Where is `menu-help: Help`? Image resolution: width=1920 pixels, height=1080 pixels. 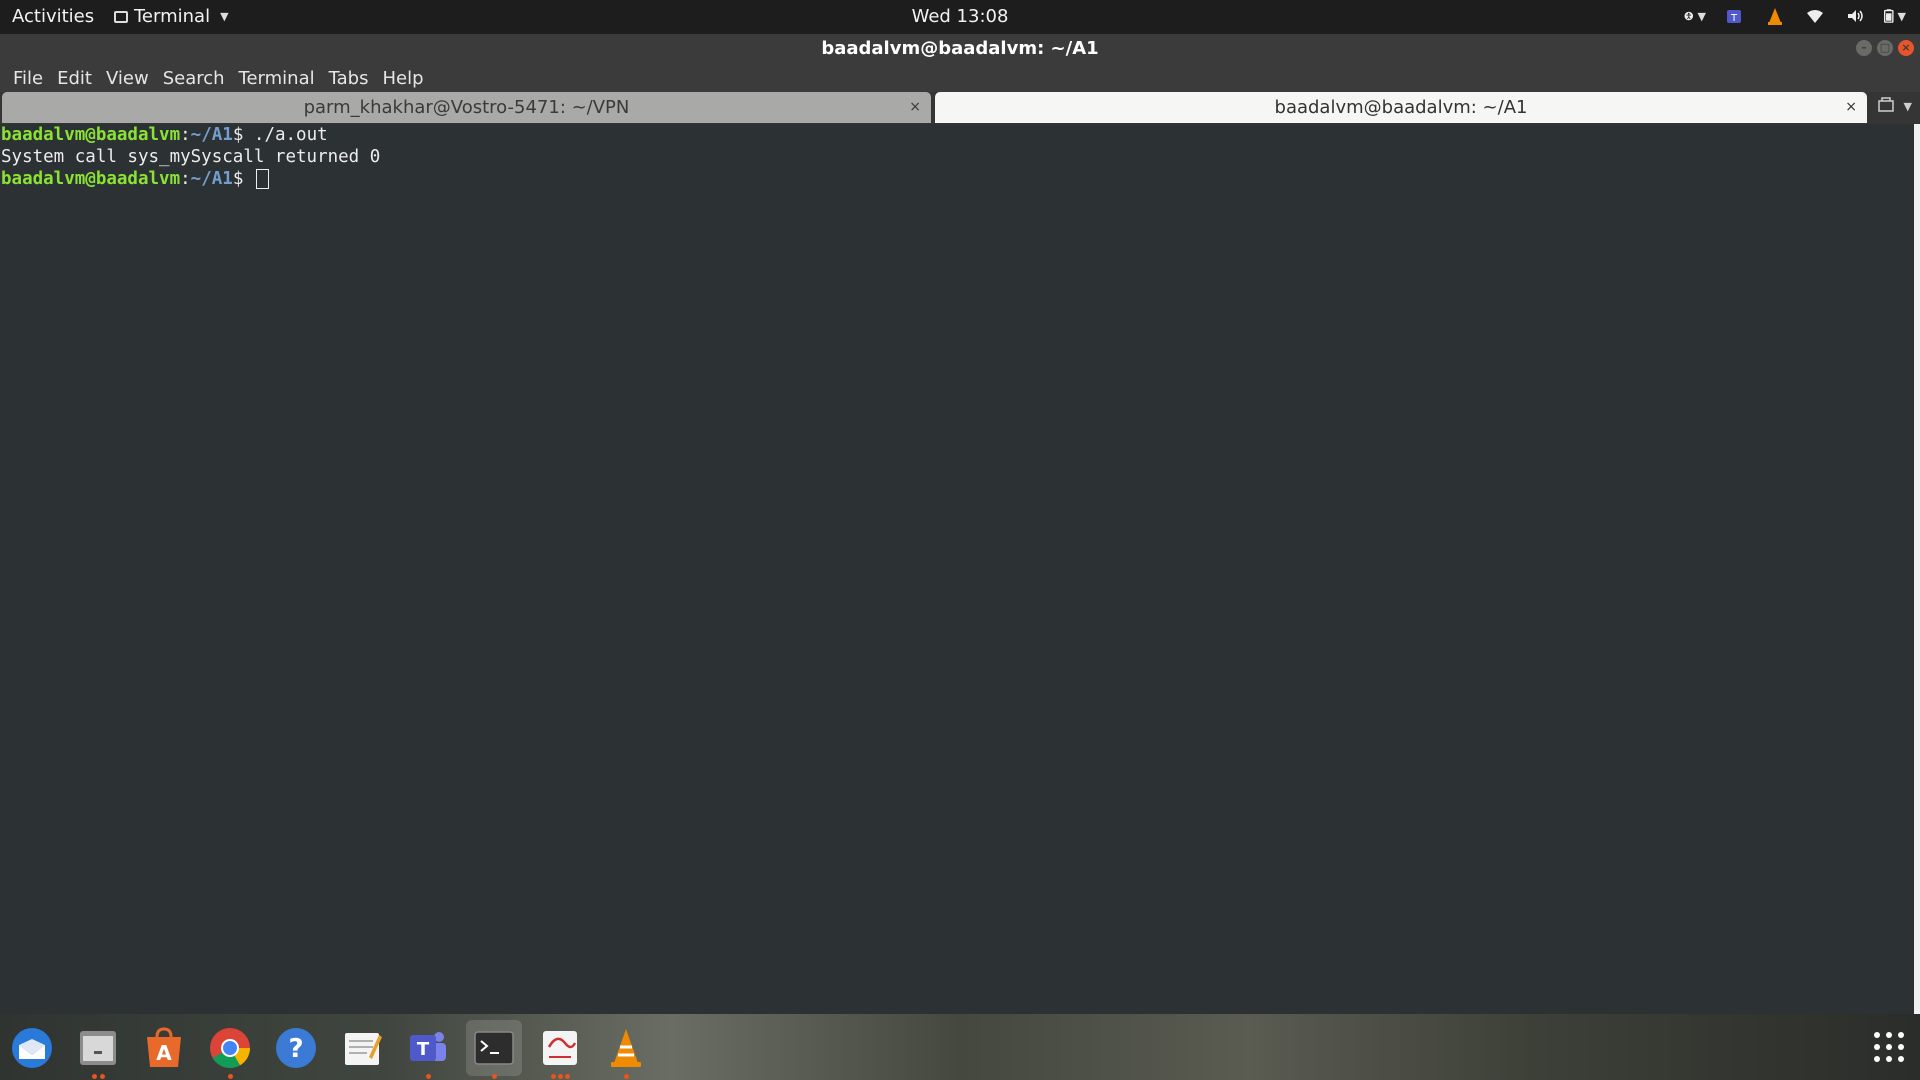
menu-help: Help is located at coordinates (402, 78).